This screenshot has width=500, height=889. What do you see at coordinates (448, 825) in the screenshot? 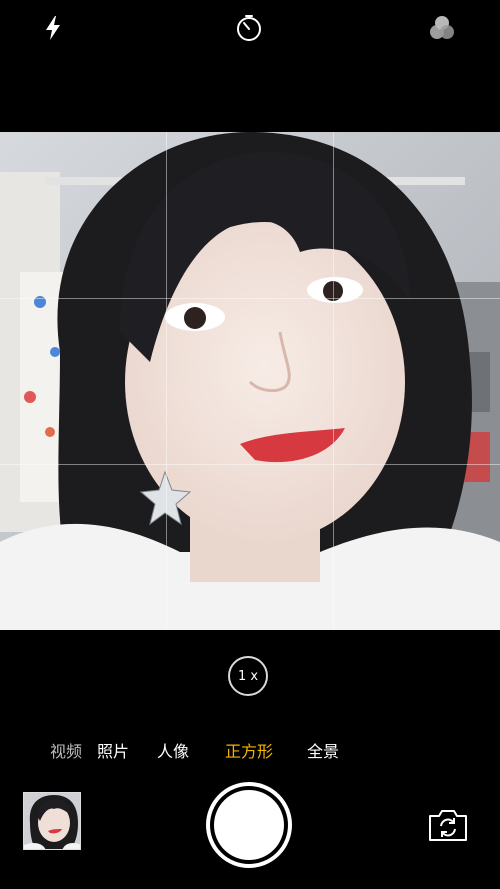
I see `switch-camera-icon` at bounding box center [448, 825].